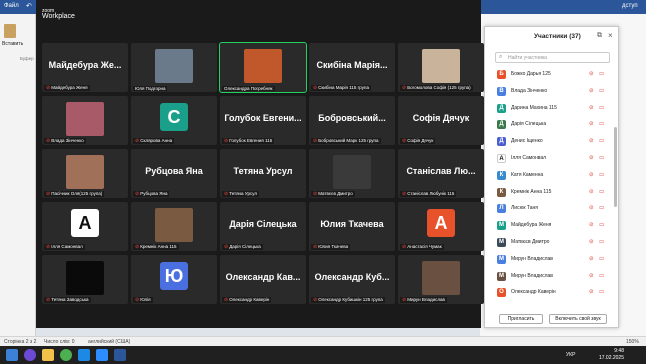 This screenshot has width=646, height=364. I want to click on tile-display-name: Рубцова Яна, so click(174, 171).